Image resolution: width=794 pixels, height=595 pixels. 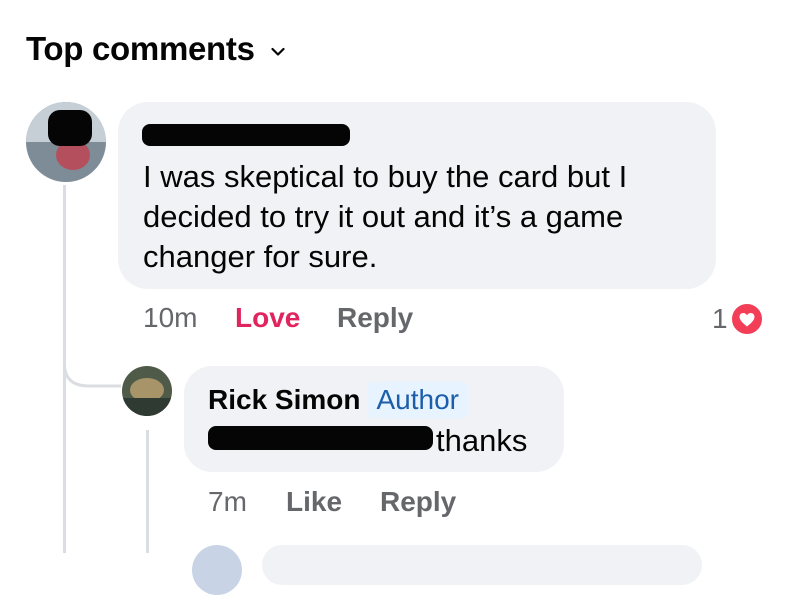 What do you see at coordinates (260, 256) in the screenshot?
I see `comment-text-line: changer for sure.` at bounding box center [260, 256].